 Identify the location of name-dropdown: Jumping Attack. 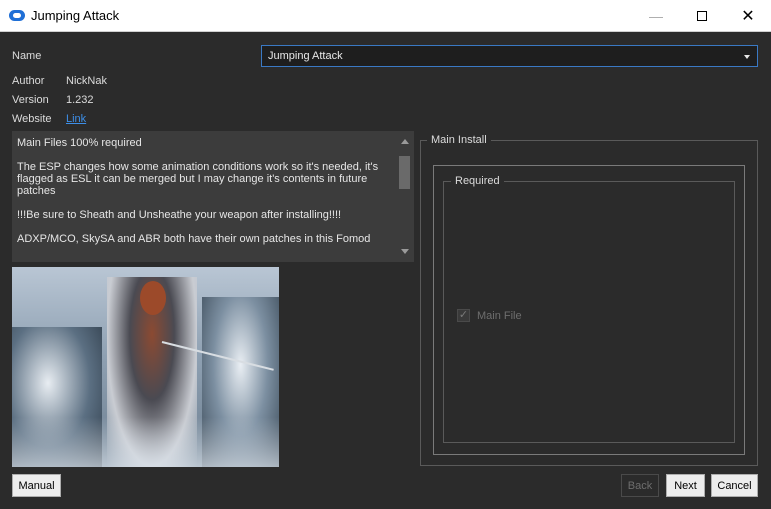
(509, 56).